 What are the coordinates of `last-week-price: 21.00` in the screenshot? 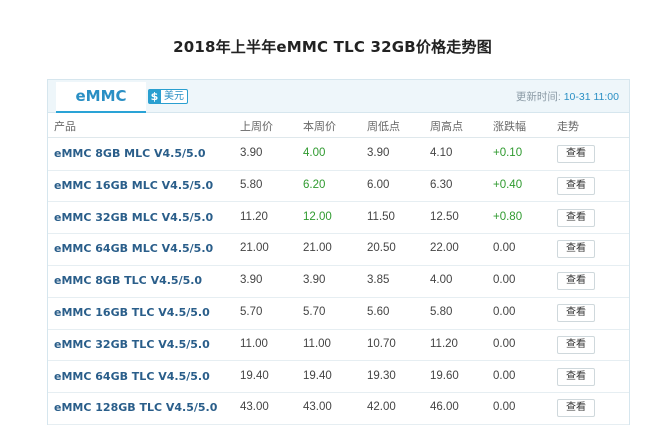 It's located at (254, 248).